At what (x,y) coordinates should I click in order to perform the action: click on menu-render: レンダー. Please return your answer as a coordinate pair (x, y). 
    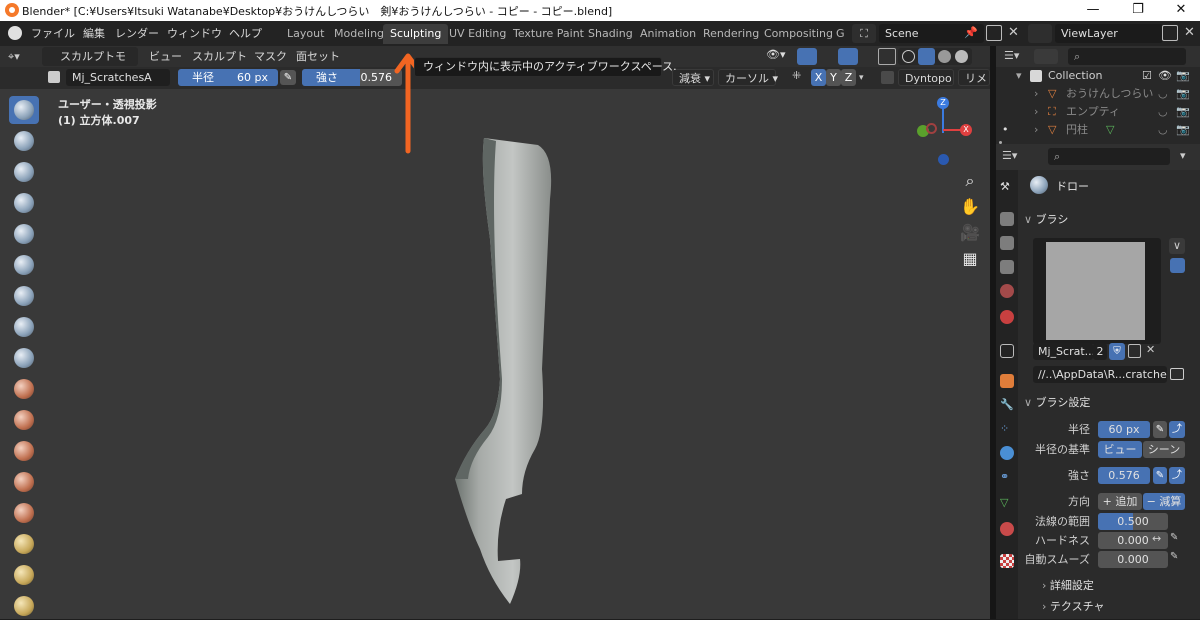
    Looking at the image, I should click on (137, 33).